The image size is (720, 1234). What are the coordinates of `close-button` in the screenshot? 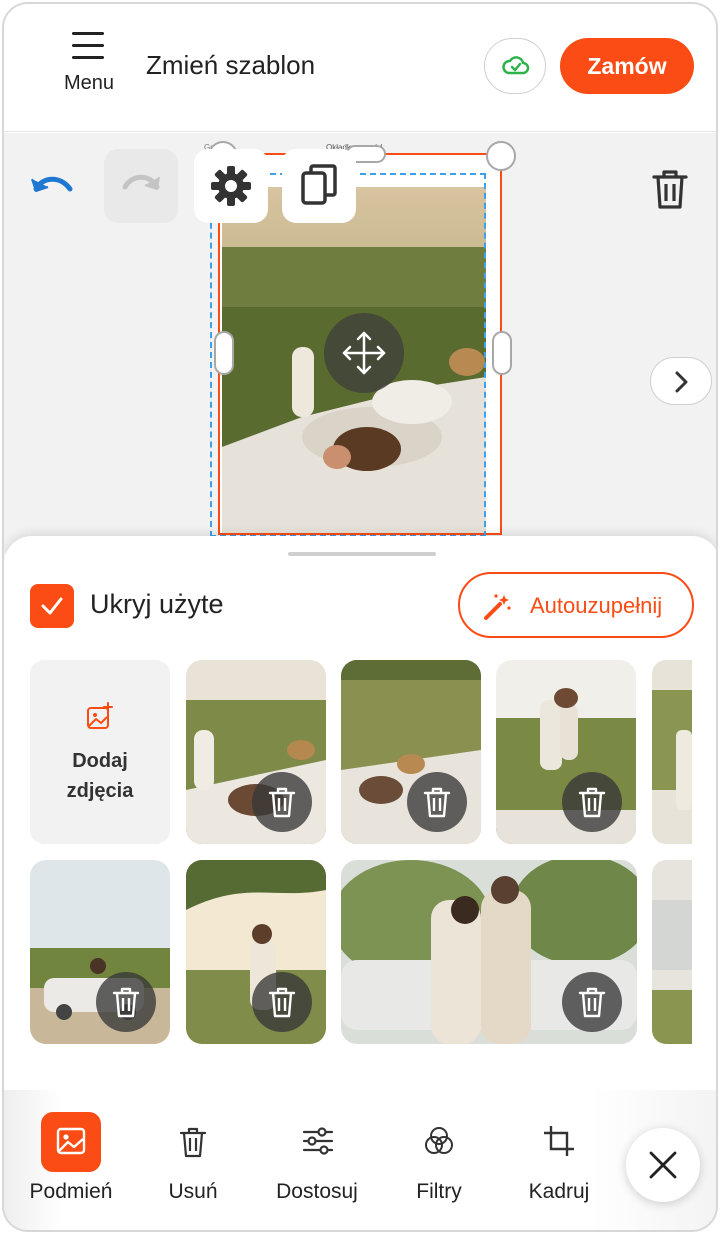 It's located at (663, 1165).